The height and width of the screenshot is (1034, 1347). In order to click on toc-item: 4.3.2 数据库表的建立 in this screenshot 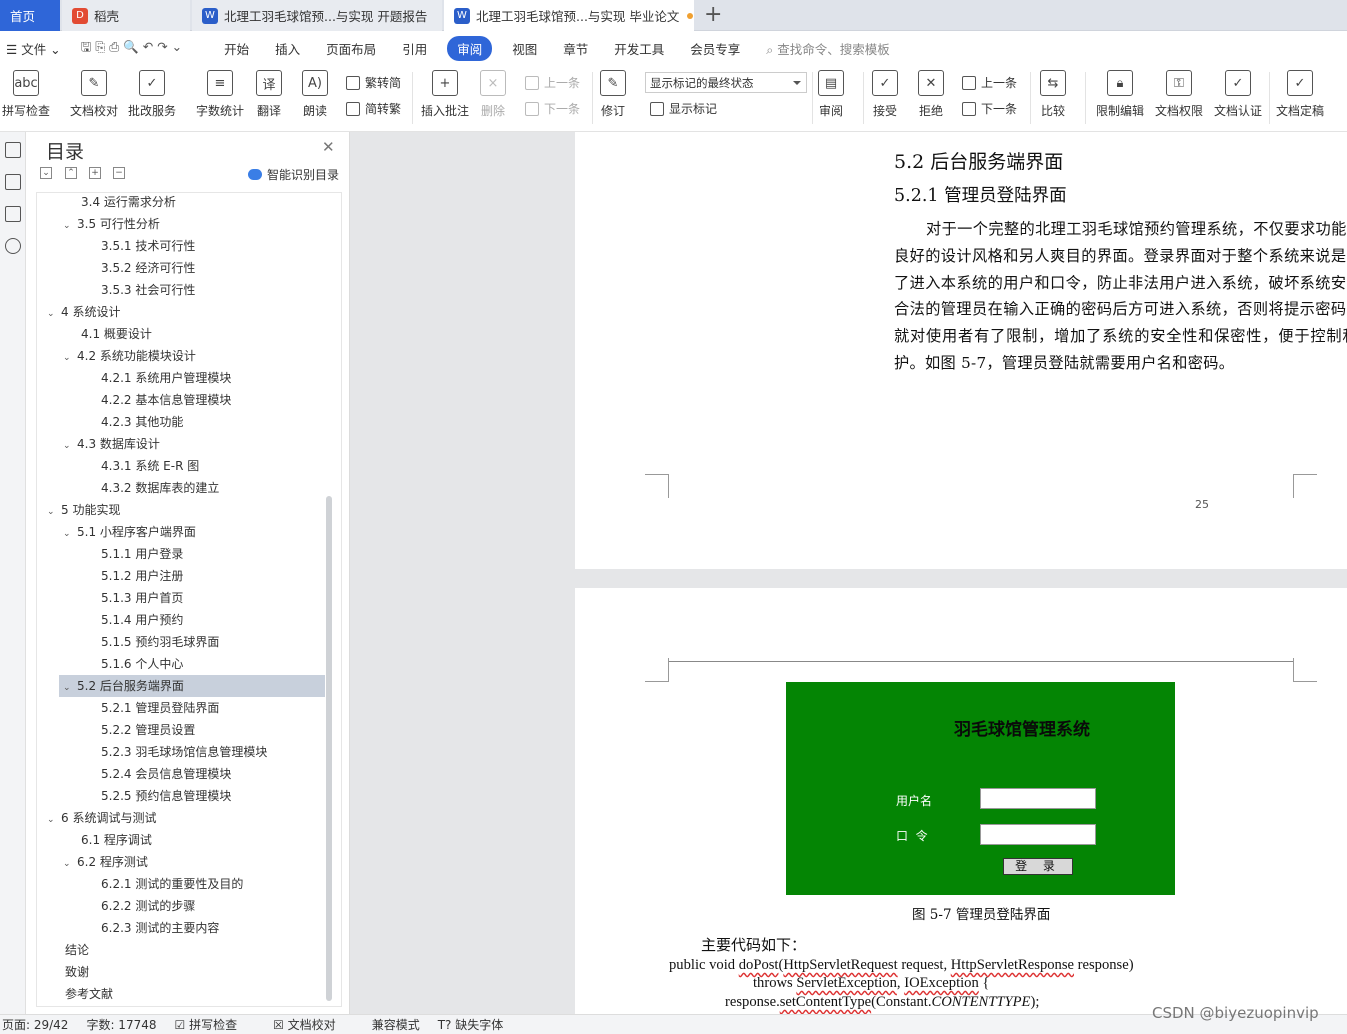, I will do `click(182, 488)`.